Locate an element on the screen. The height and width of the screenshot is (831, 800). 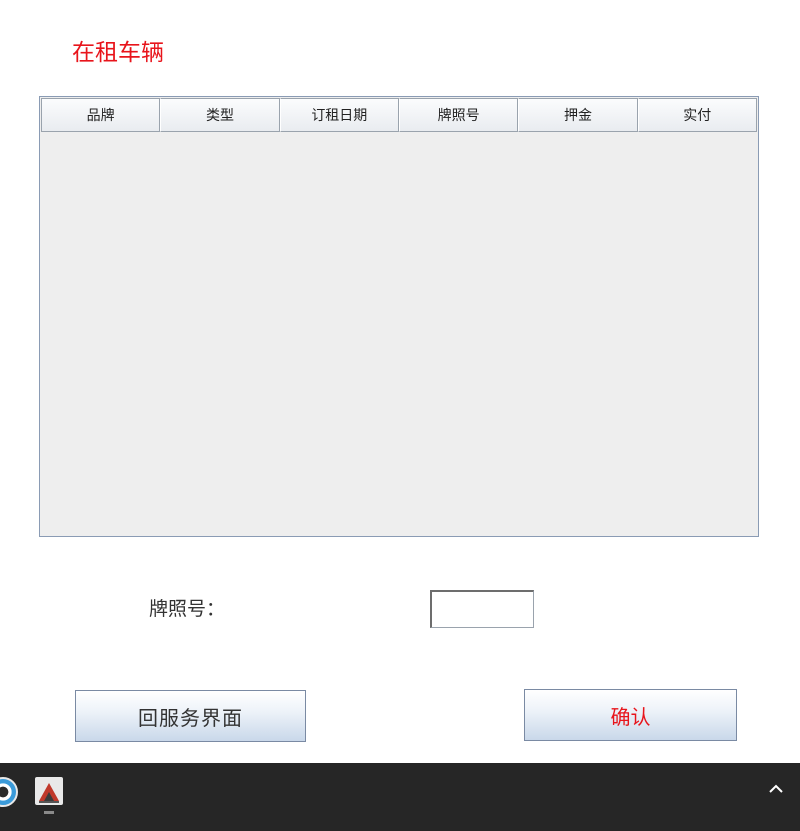
taskbar is located at coordinates (400, 797).